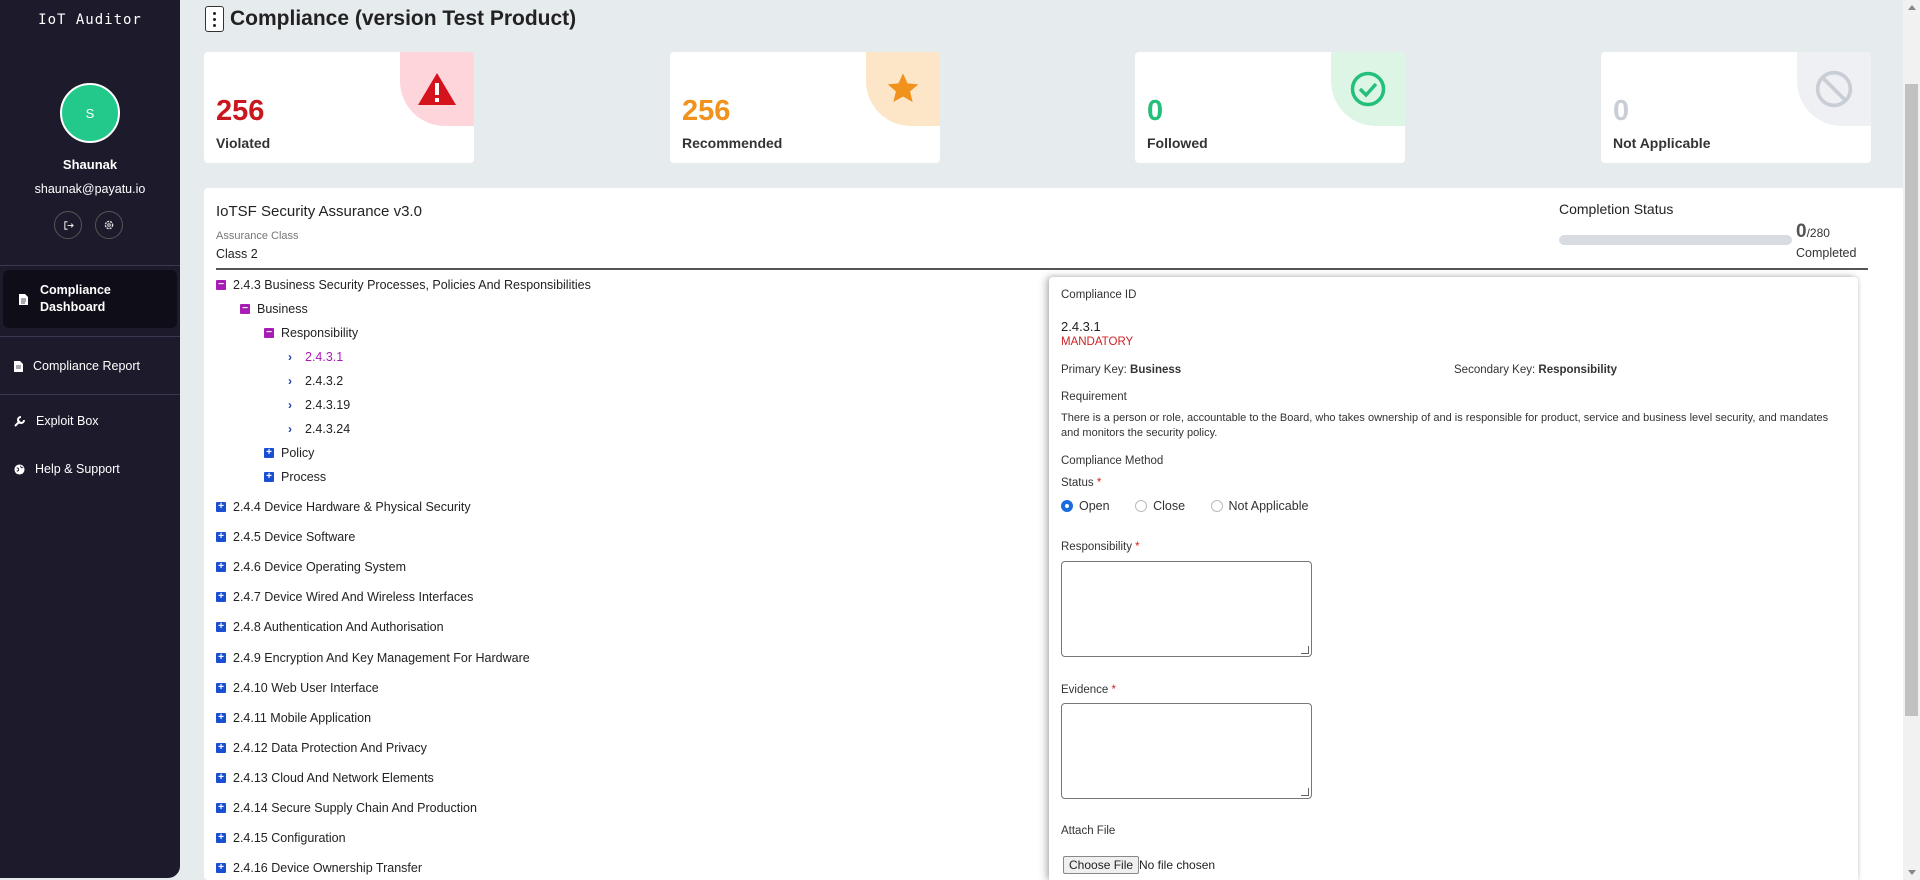 The image size is (1920, 880). I want to click on choose-file-button: Choose File, so click(1101, 865).